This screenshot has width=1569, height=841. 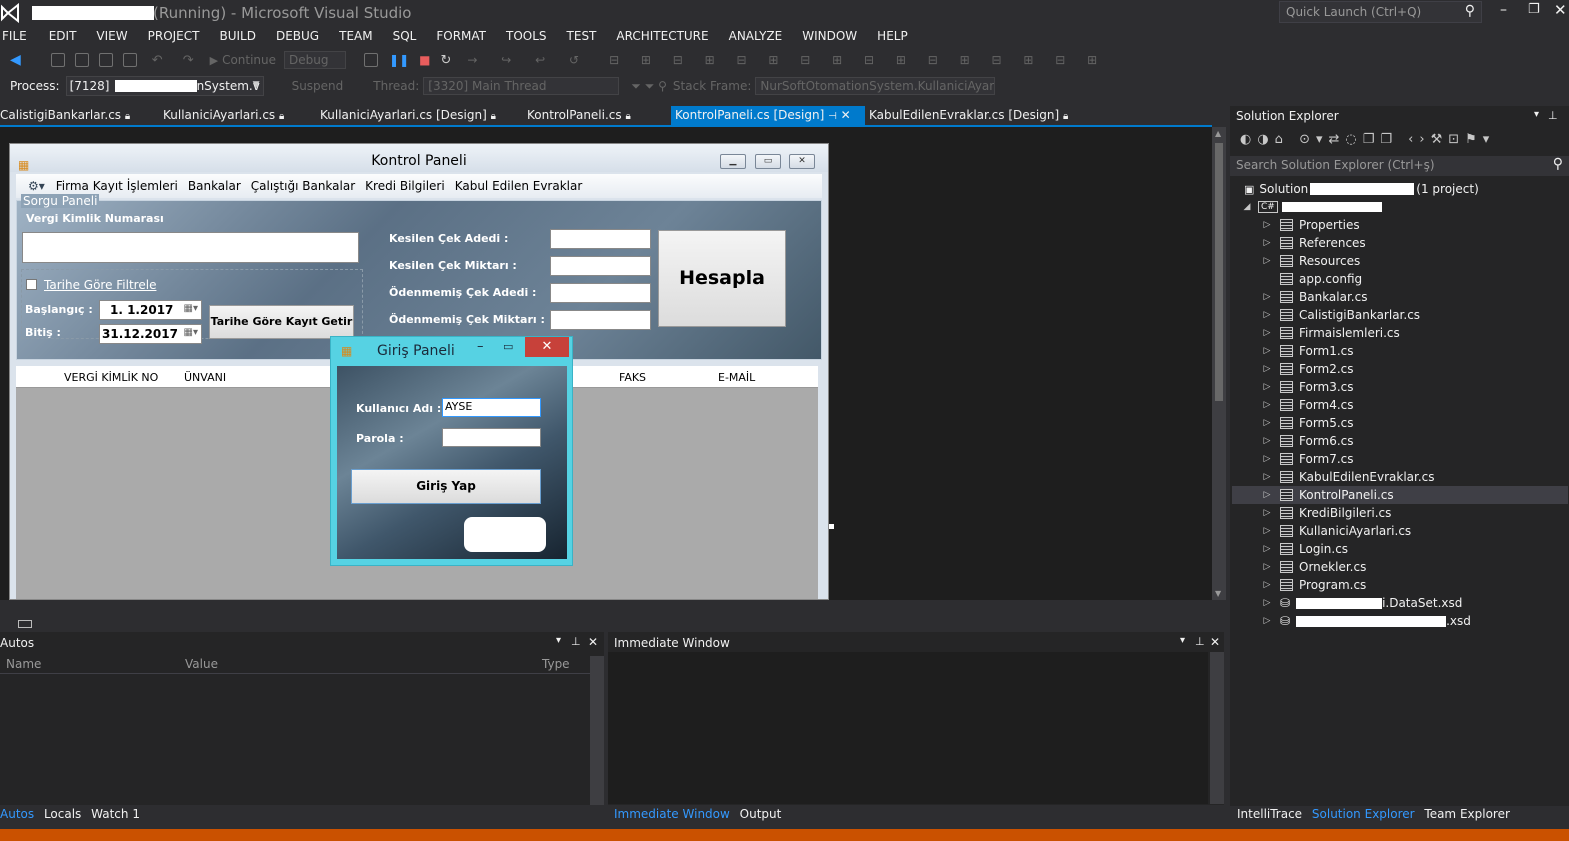 I want to click on form-minimize-button: ▁, so click(x=733, y=161).